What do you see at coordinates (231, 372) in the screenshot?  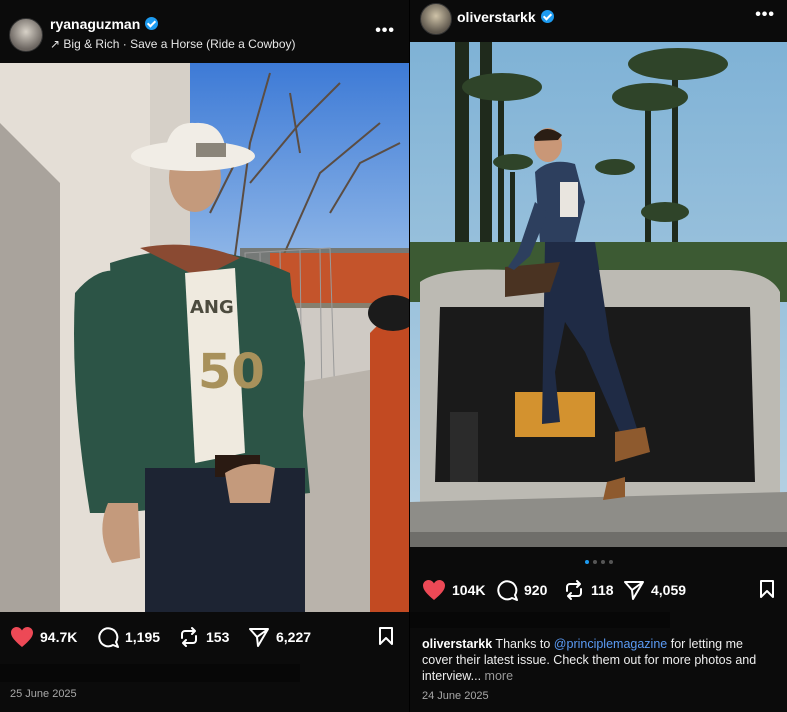 I see `svg-text: 50` at bounding box center [231, 372].